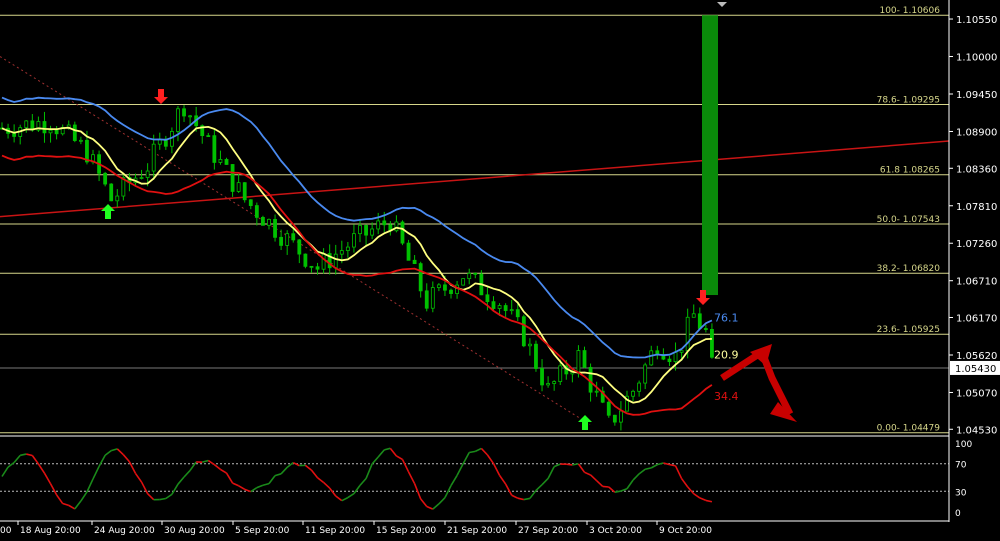 This screenshot has width=1000, height=541. What do you see at coordinates (976, 132) in the screenshot?
I see `price-tick-label: 1.08900` at bounding box center [976, 132].